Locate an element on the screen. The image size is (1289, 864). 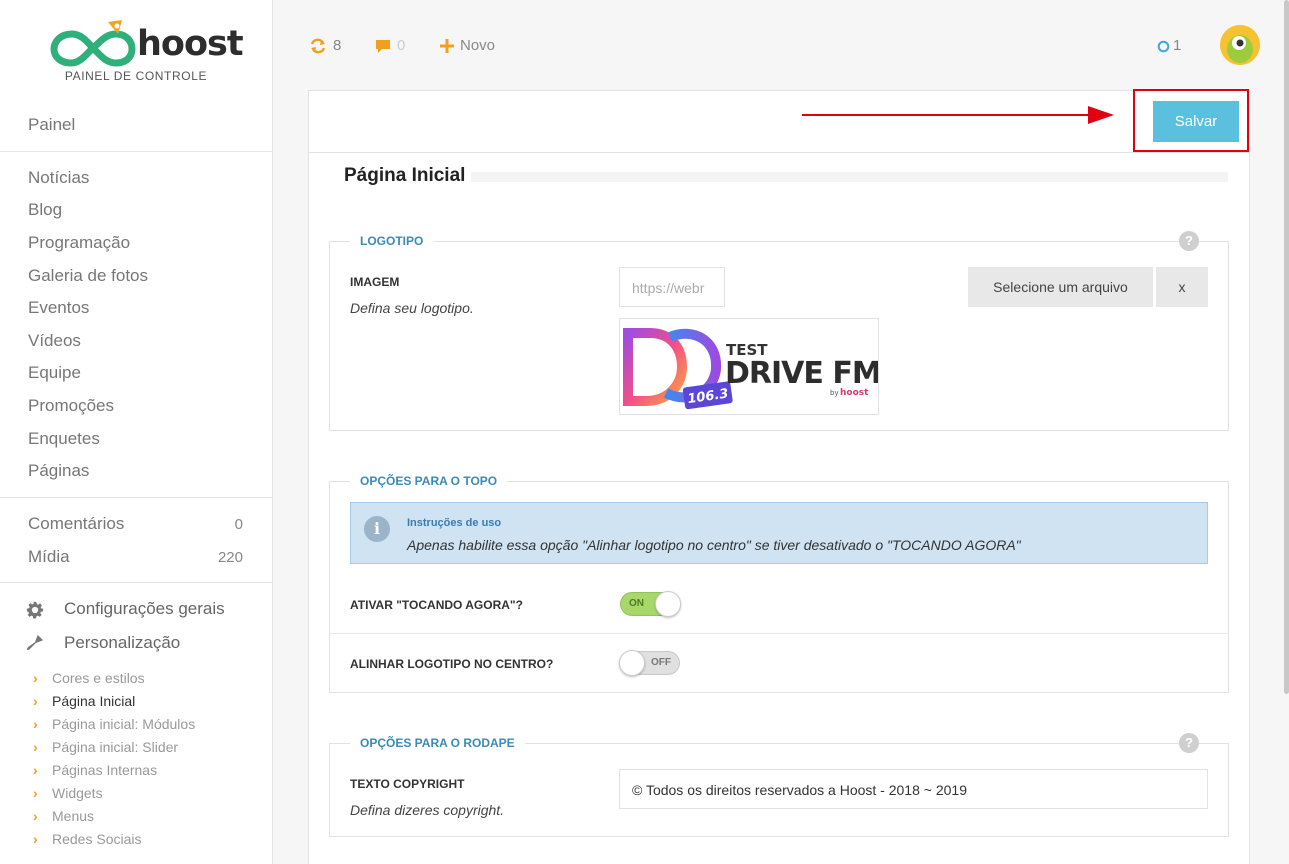
logo-preview-image: 106.3 TEST DRIVE FM by hoost is located at coordinates (749, 366).